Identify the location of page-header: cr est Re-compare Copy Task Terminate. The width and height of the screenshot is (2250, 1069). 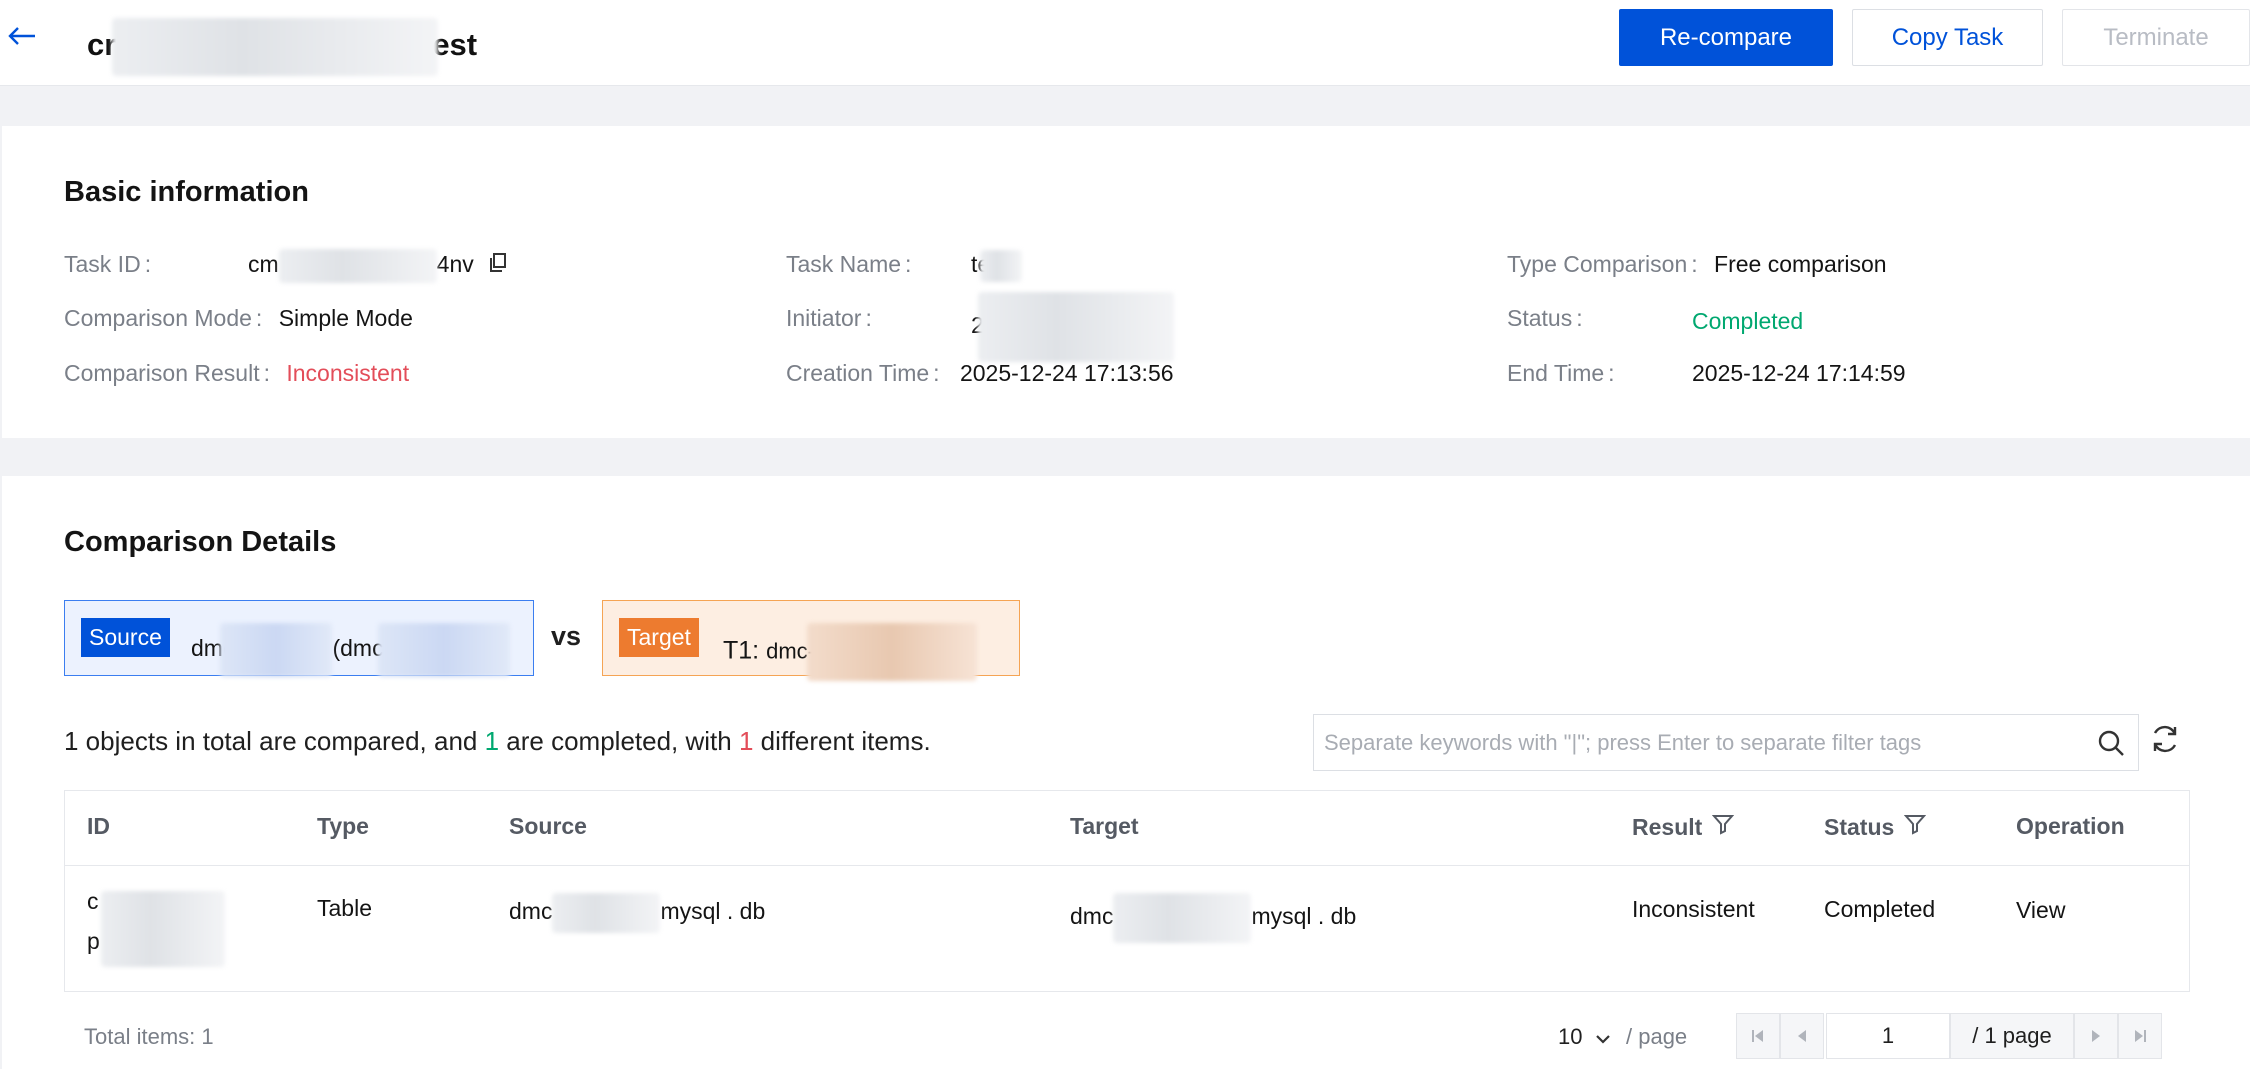
(1125, 43).